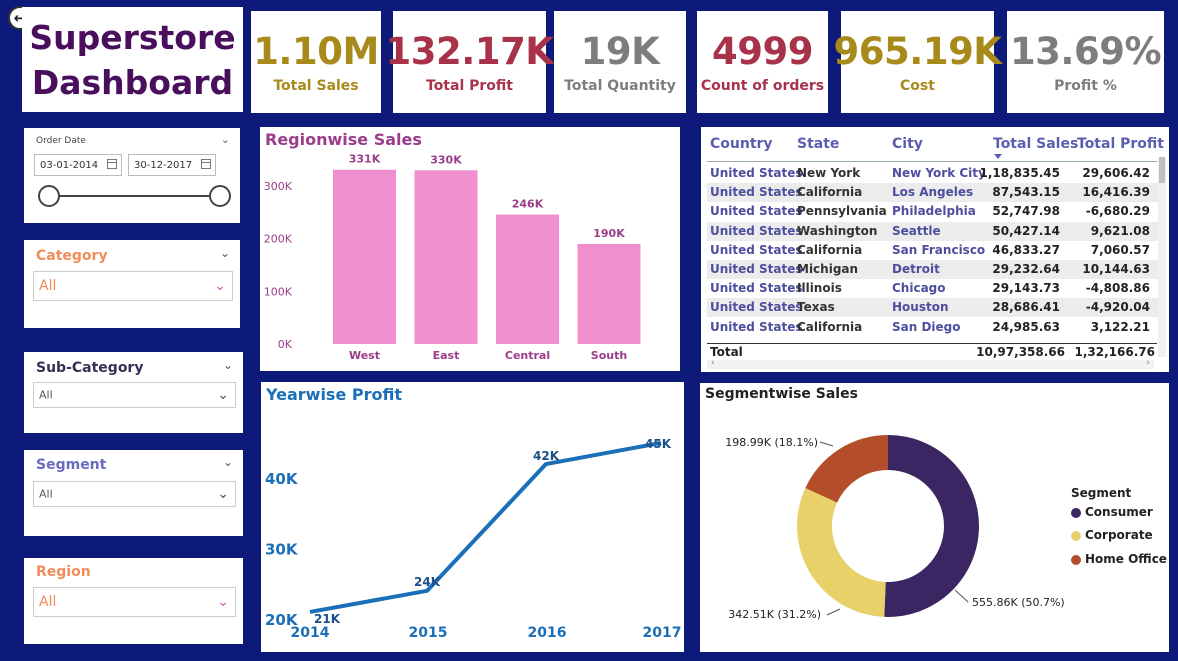 The height and width of the screenshot is (661, 1178). What do you see at coordinates (278, 291) in the screenshot?
I see `y-tick-label: 100K` at bounding box center [278, 291].